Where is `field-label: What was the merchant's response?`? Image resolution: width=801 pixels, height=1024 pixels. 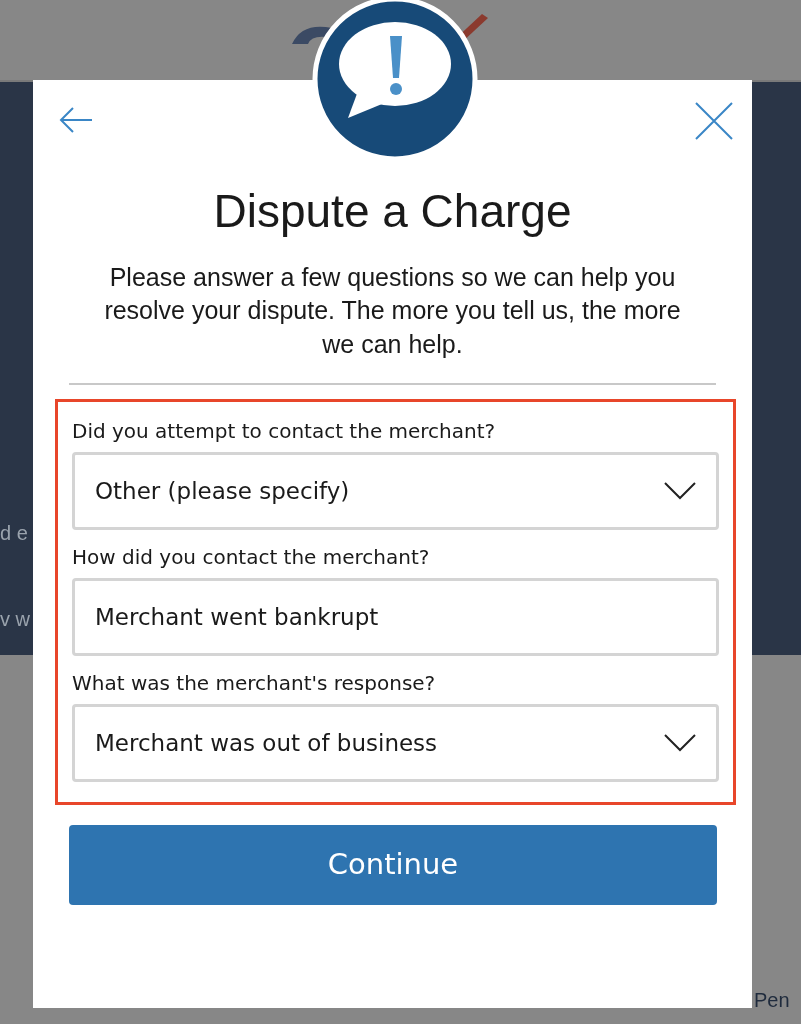 field-label: What was the merchant's response? is located at coordinates (254, 682).